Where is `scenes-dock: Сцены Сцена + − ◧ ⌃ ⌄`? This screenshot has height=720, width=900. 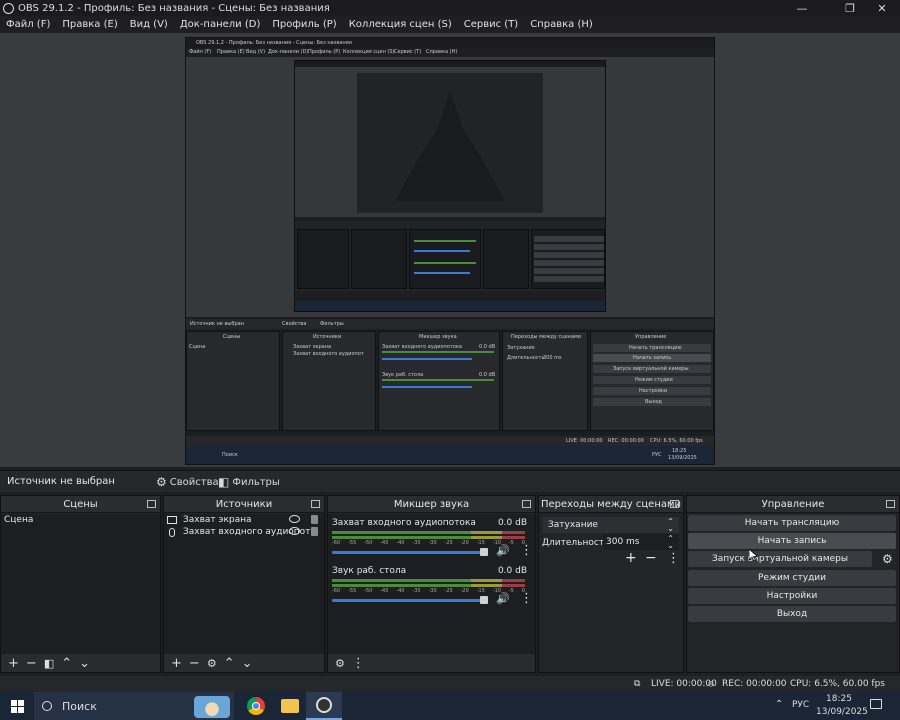 scenes-dock: Сцены Сцена + − ◧ ⌃ ⌄ is located at coordinates (80, 584).